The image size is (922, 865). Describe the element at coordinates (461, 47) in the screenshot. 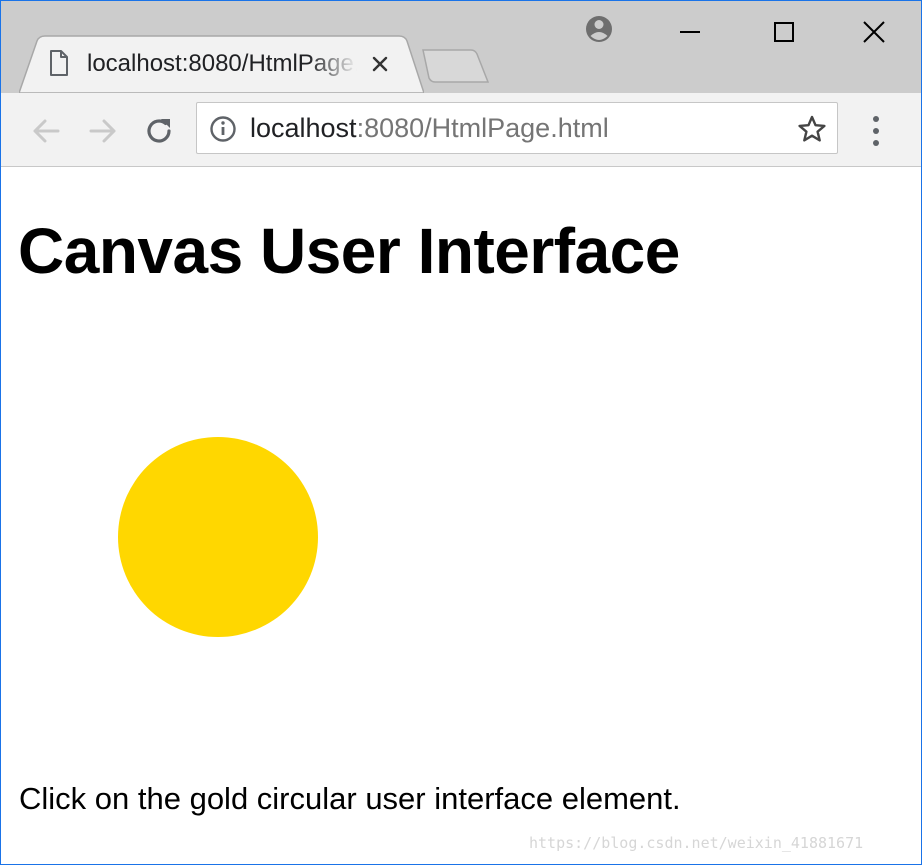

I see `title-bar: localhost:8080/HtmlPage.html` at that location.